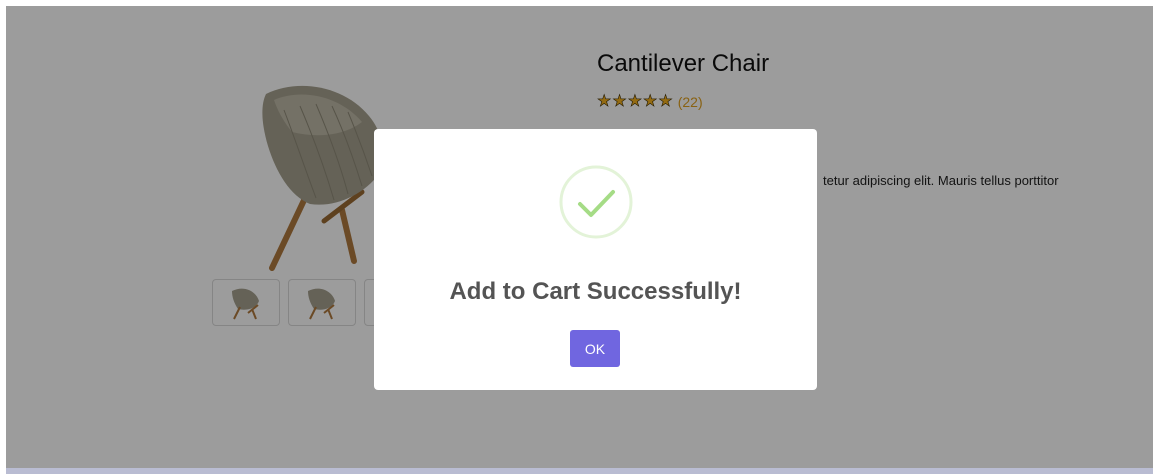 This screenshot has width=1153, height=474. Describe the element at coordinates (579, 471) in the screenshot. I see `footer-strip` at that location.